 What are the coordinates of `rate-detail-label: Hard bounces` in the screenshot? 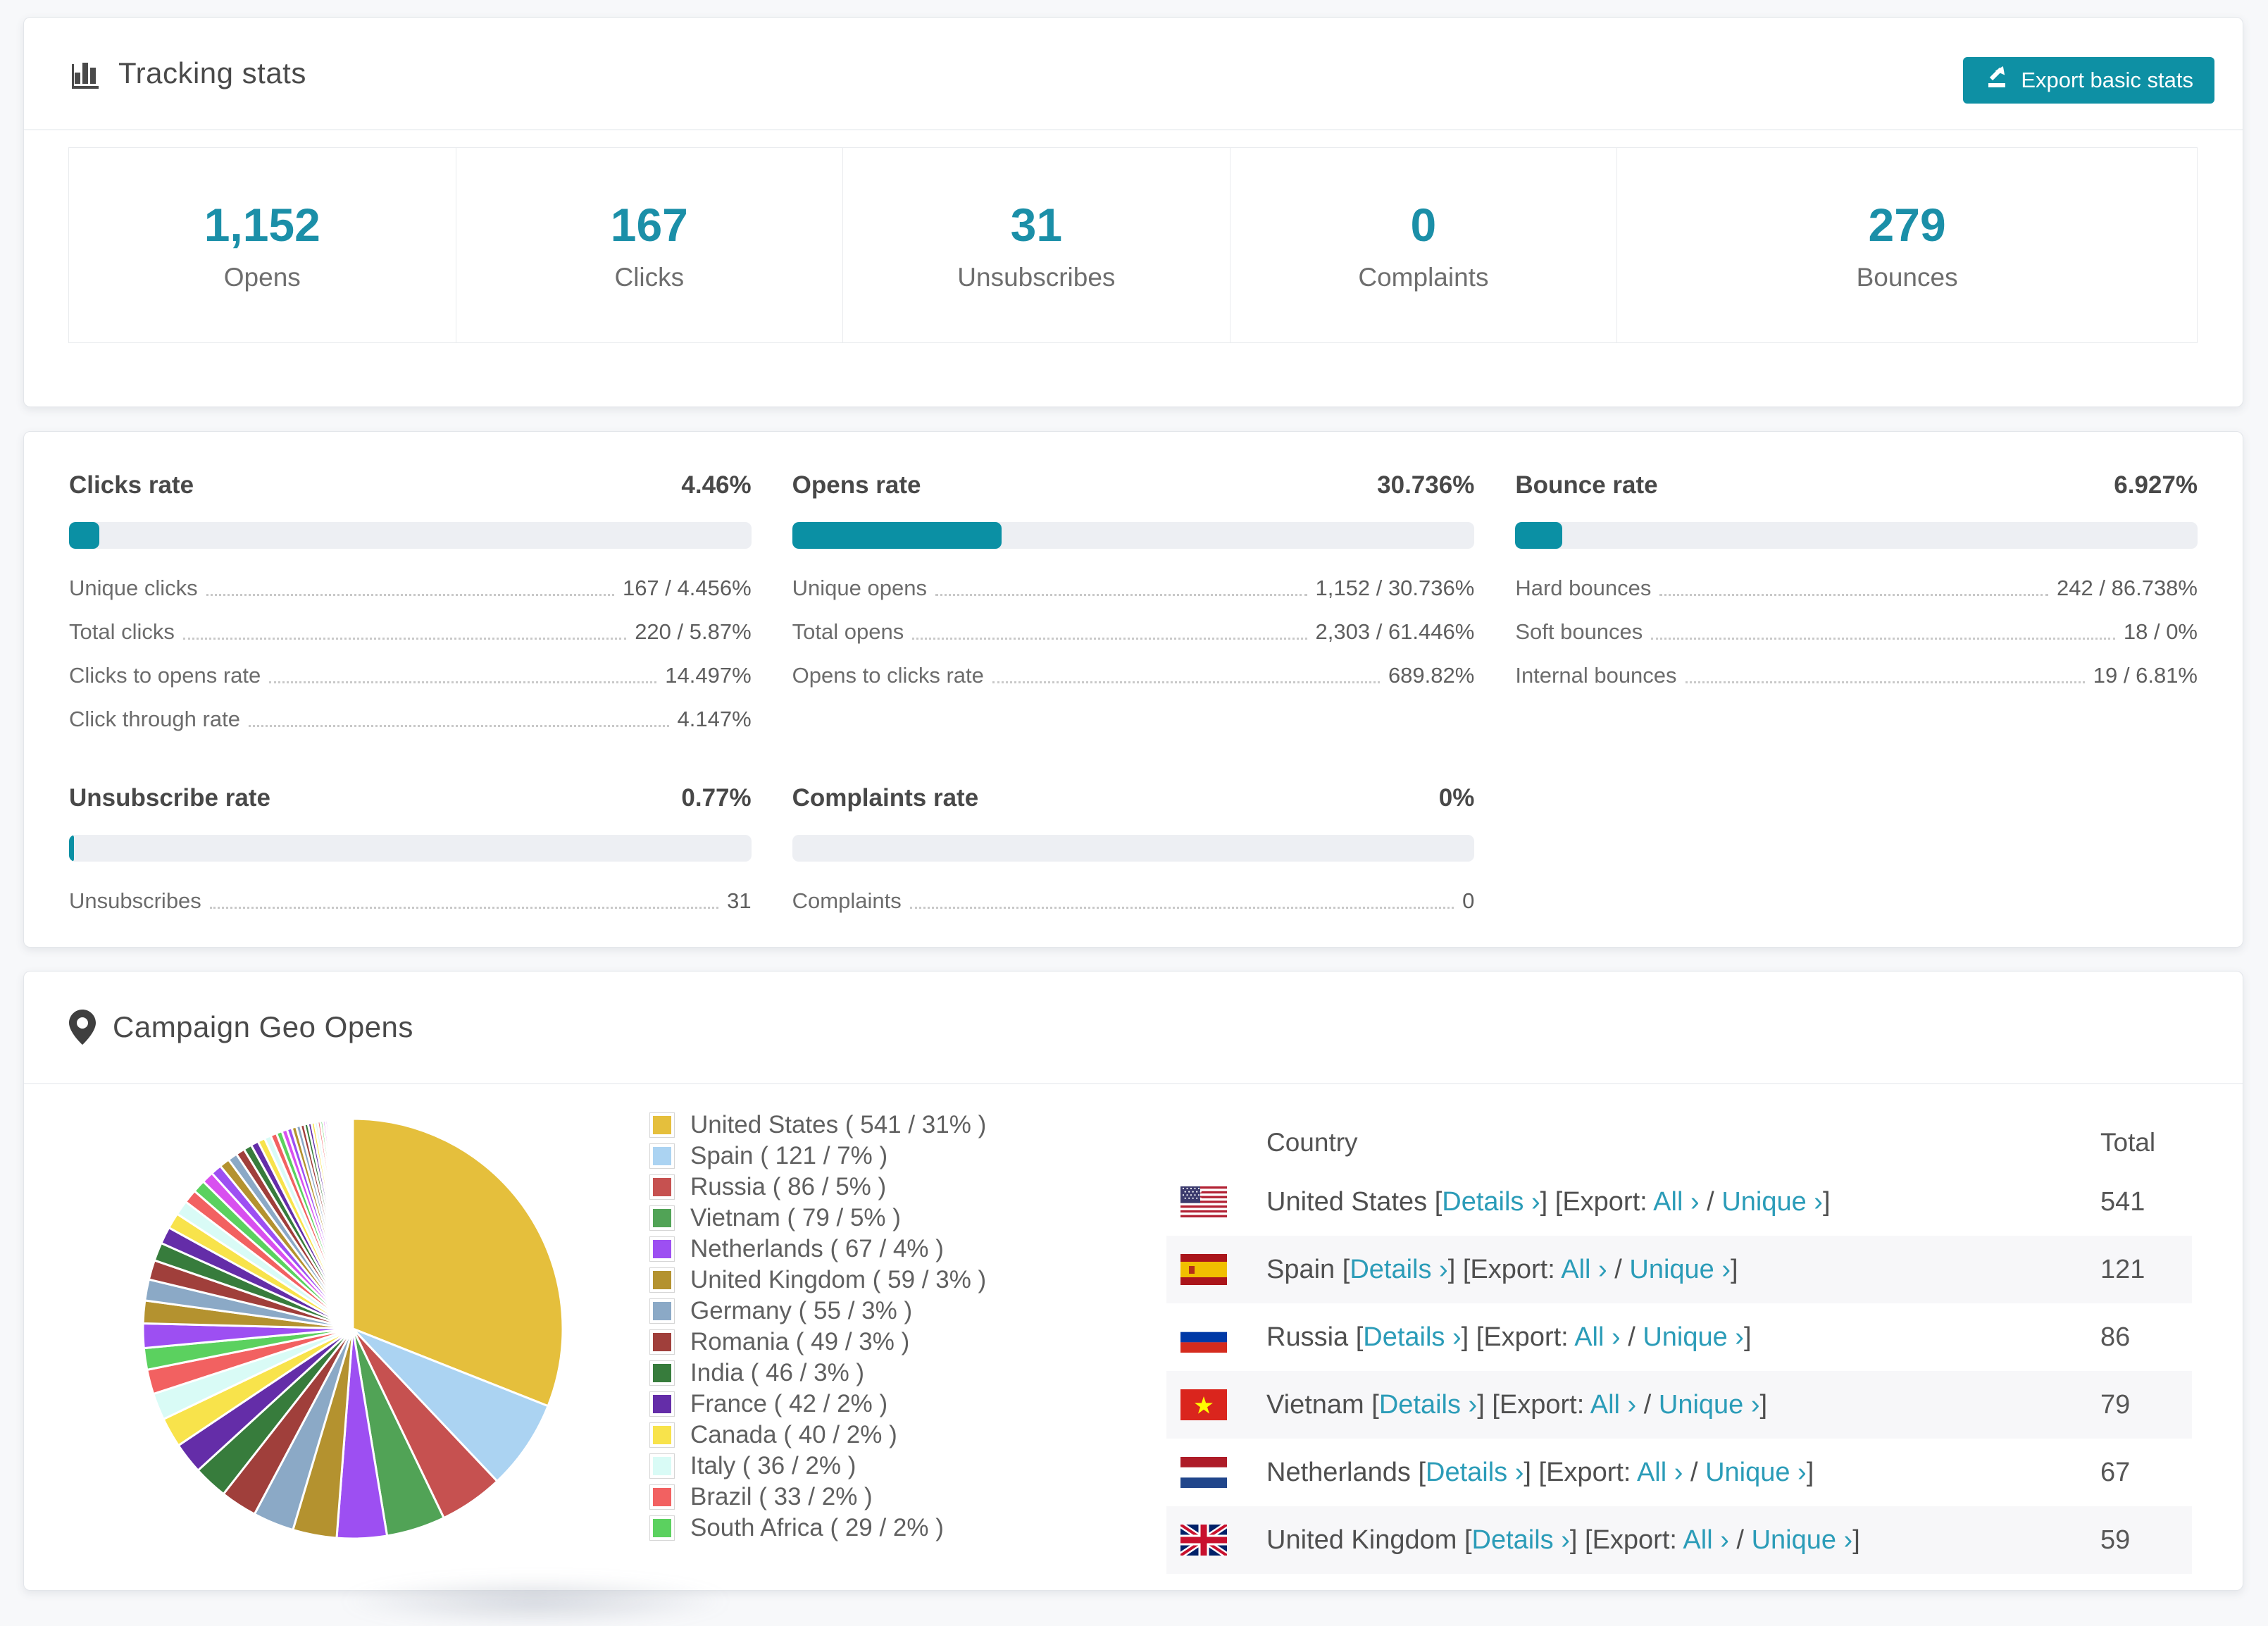 It's located at (1583, 588).